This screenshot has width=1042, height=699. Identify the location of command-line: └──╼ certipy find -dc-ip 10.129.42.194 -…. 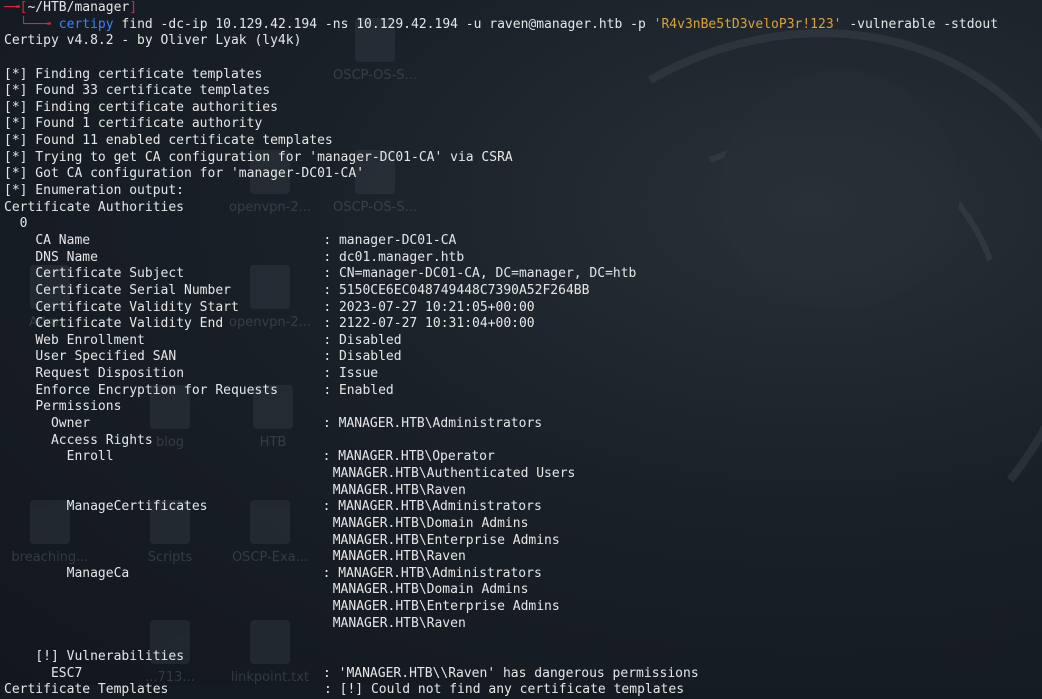
(523, 25).